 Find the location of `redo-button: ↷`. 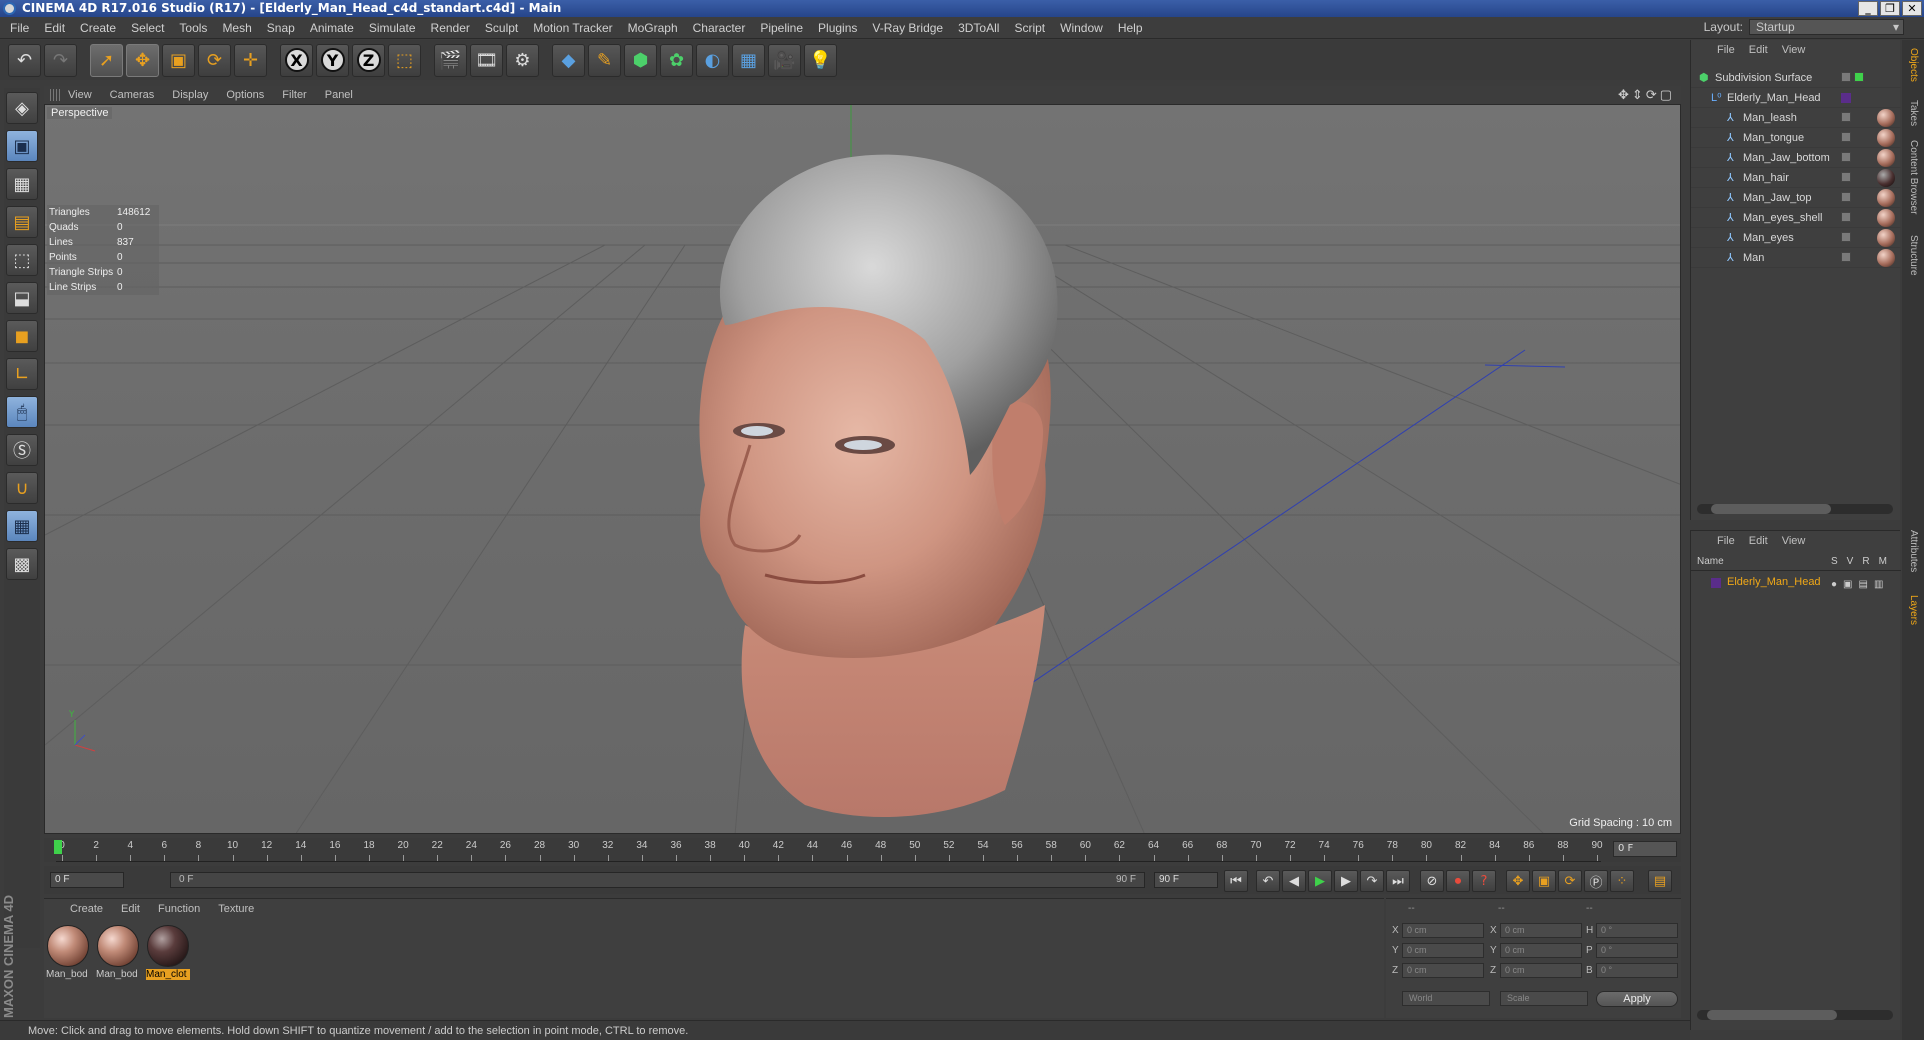

redo-button: ↷ is located at coordinates (60, 60).